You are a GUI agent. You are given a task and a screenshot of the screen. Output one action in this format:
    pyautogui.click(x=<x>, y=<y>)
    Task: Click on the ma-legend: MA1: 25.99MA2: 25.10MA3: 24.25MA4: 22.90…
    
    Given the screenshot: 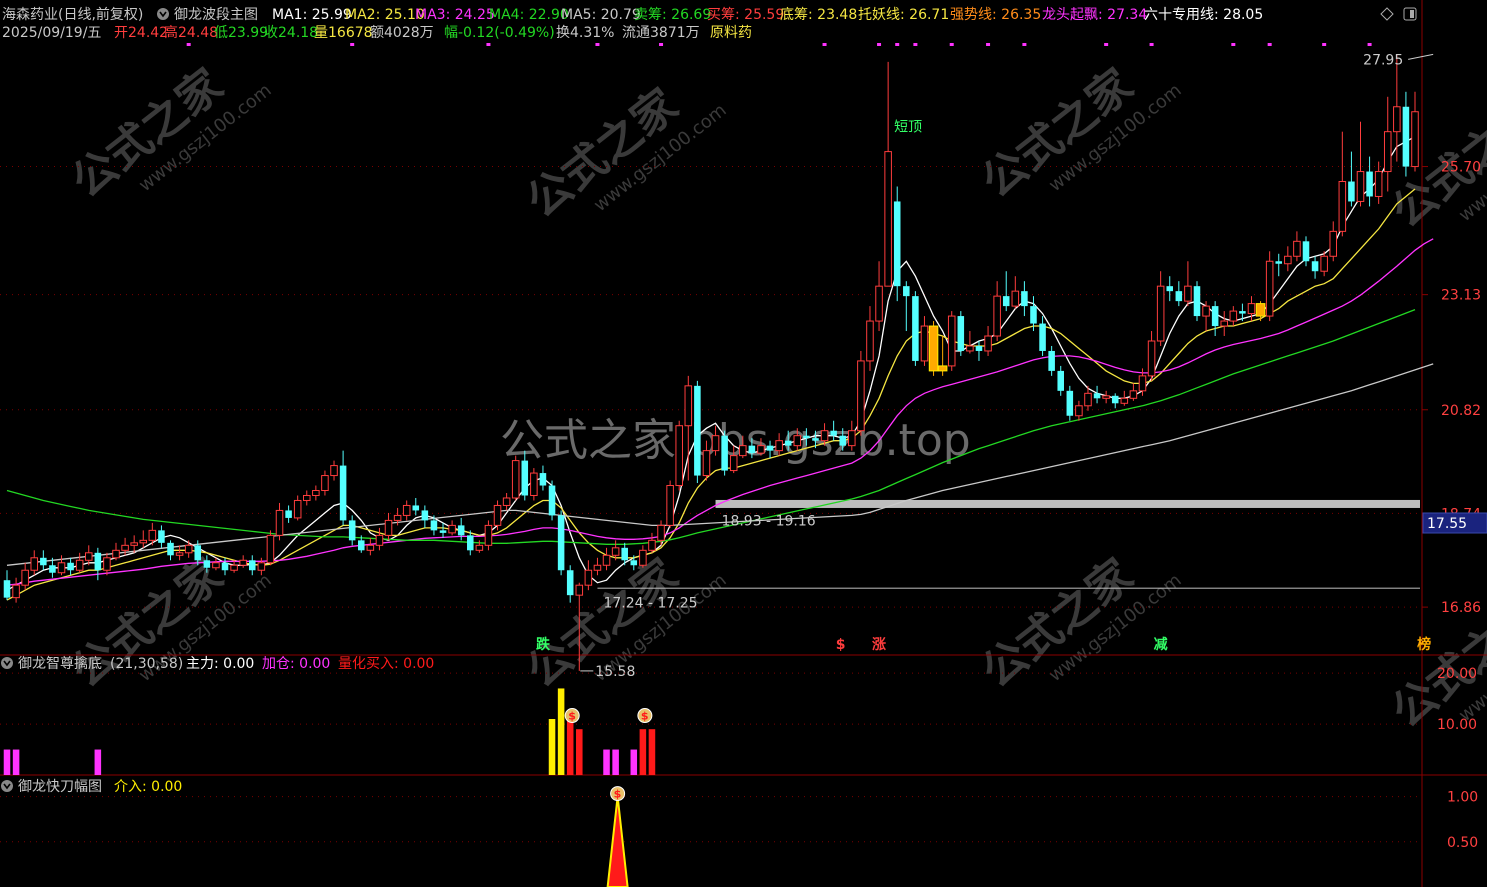 What is the action you would take?
    pyautogui.click(x=767, y=14)
    